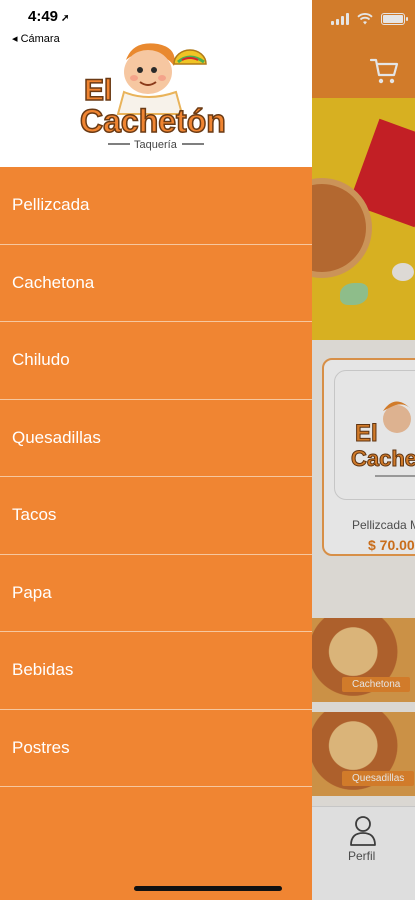 This screenshot has height=900, width=415. What do you see at coordinates (156, 593) in the screenshot?
I see `menu-item-papa: Papa` at bounding box center [156, 593].